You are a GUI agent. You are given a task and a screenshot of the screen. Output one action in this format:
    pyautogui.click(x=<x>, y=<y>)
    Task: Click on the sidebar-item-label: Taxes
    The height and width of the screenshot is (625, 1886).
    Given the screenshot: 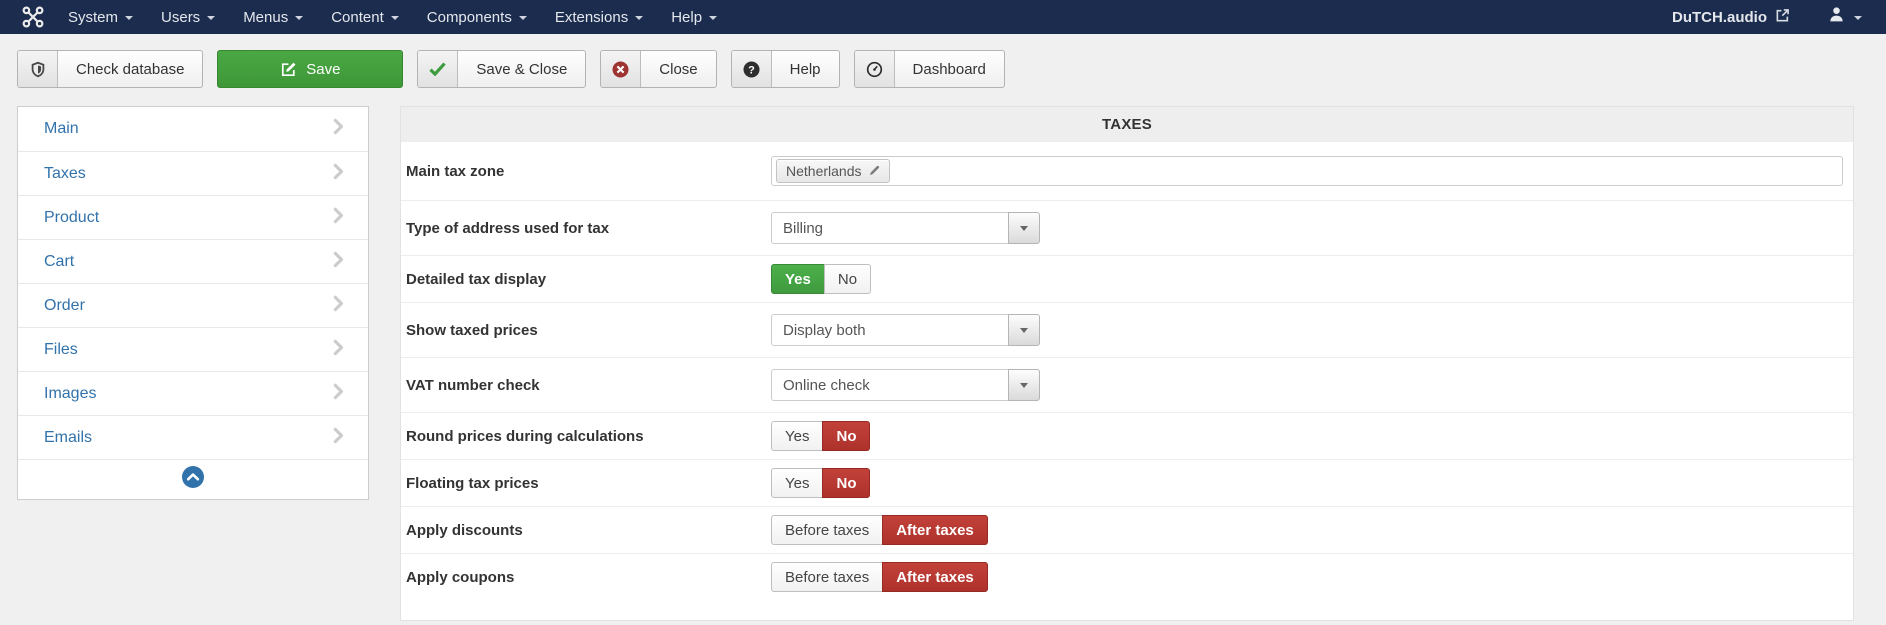 What is the action you would take?
    pyautogui.click(x=65, y=173)
    